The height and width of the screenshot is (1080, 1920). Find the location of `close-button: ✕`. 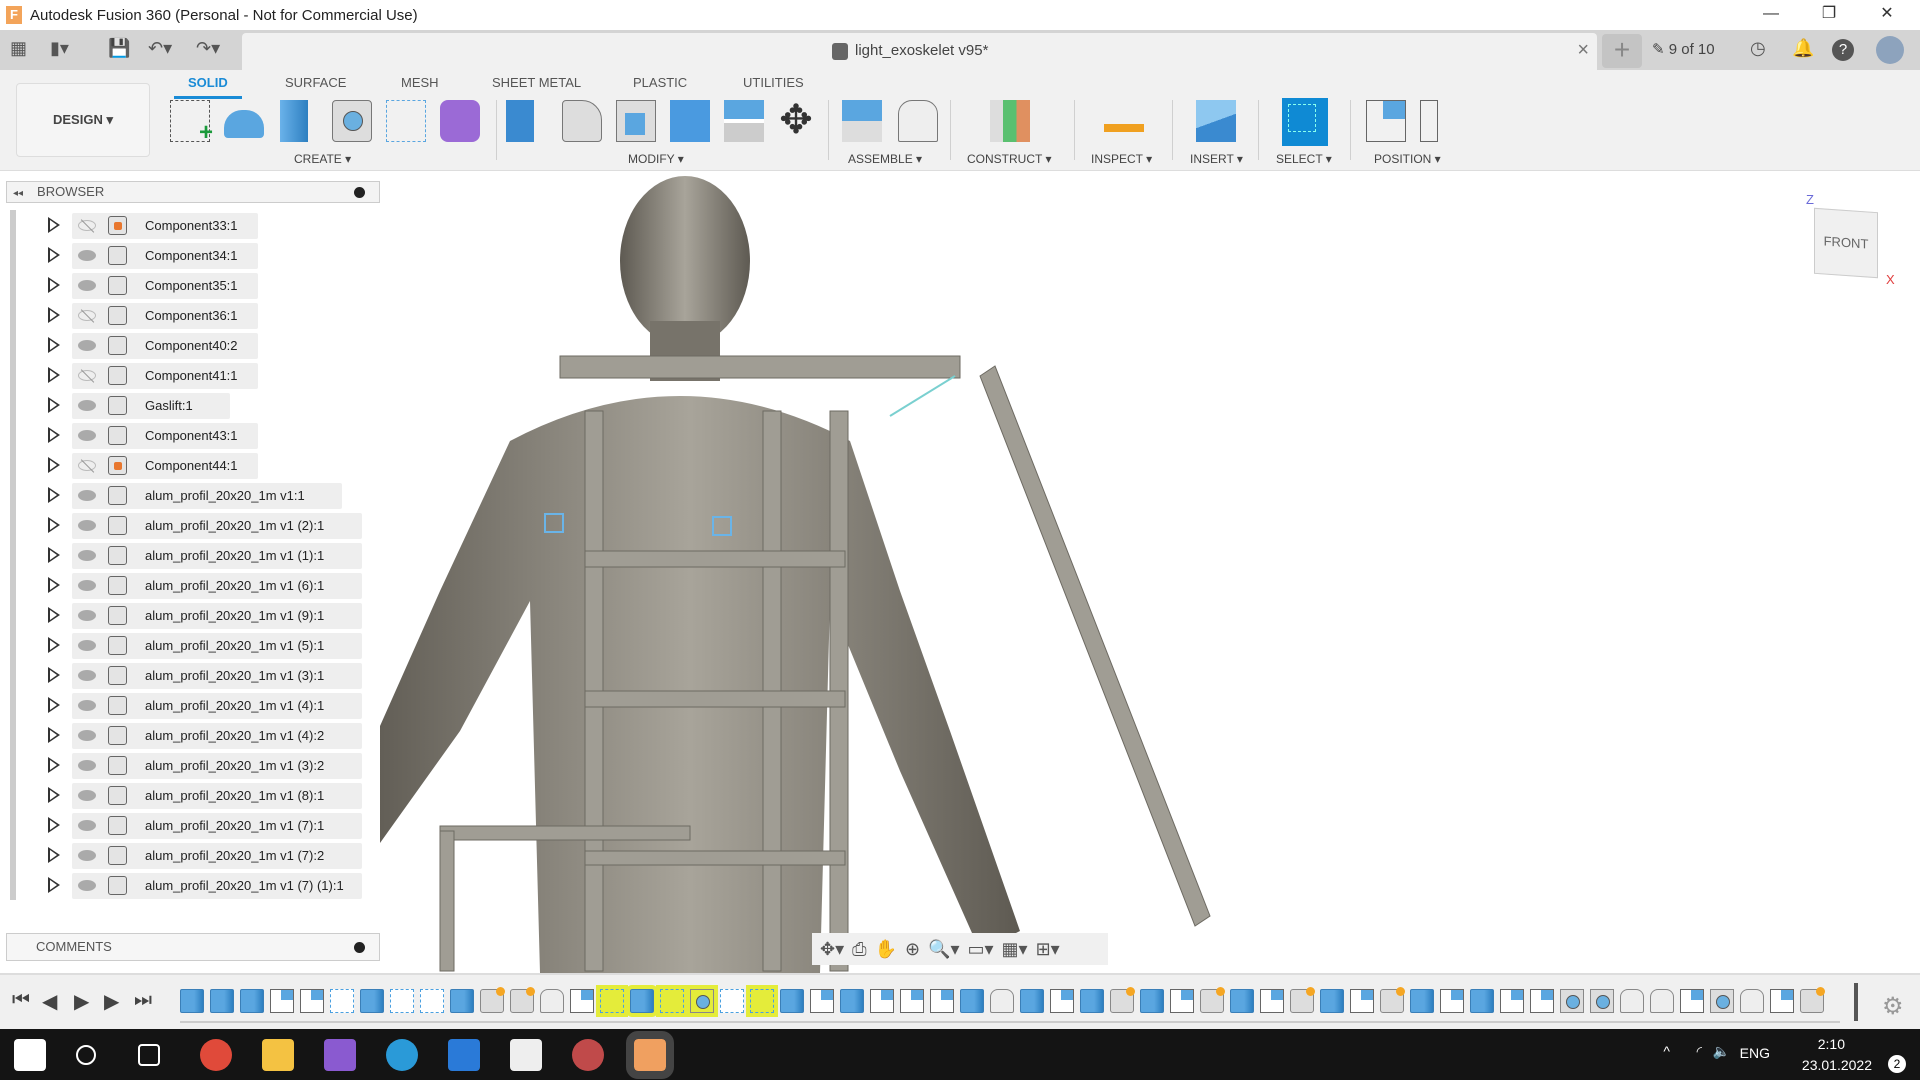

close-button: ✕ is located at coordinates (1887, 15).